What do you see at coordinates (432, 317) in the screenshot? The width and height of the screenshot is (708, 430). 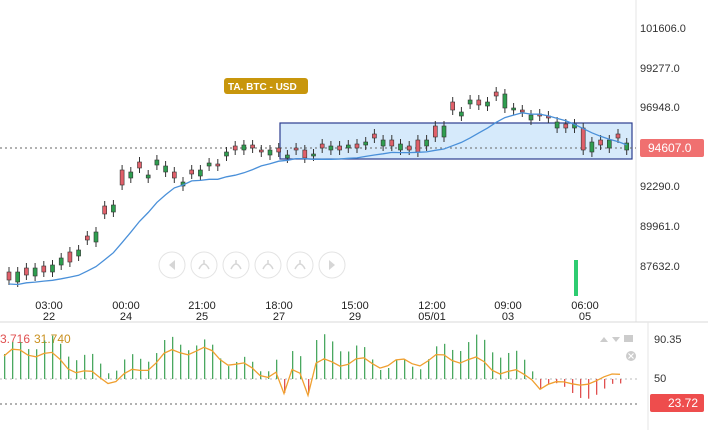 I see `time-axis-date: 05/01` at bounding box center [432, 317].